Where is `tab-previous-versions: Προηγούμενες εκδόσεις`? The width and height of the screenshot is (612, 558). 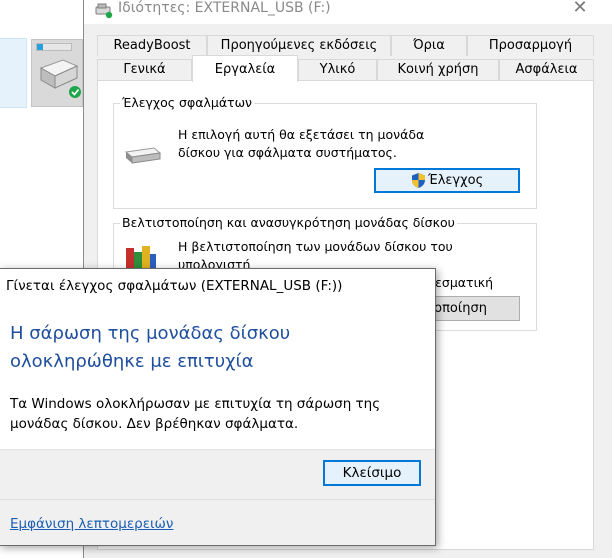 tab-previous-versions: Προηγούμενες εκδόσεις is located at coordinates (299, 45).